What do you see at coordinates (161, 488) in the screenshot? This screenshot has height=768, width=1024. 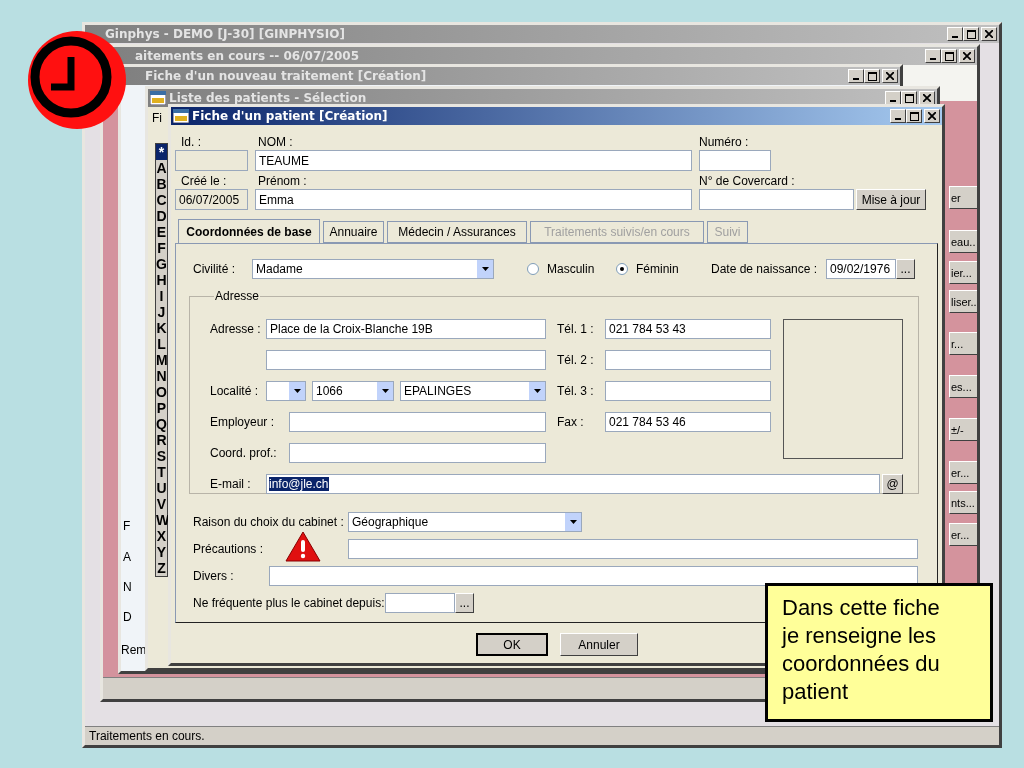 I see `letter-filter: U` at bounding box center [161, 488].